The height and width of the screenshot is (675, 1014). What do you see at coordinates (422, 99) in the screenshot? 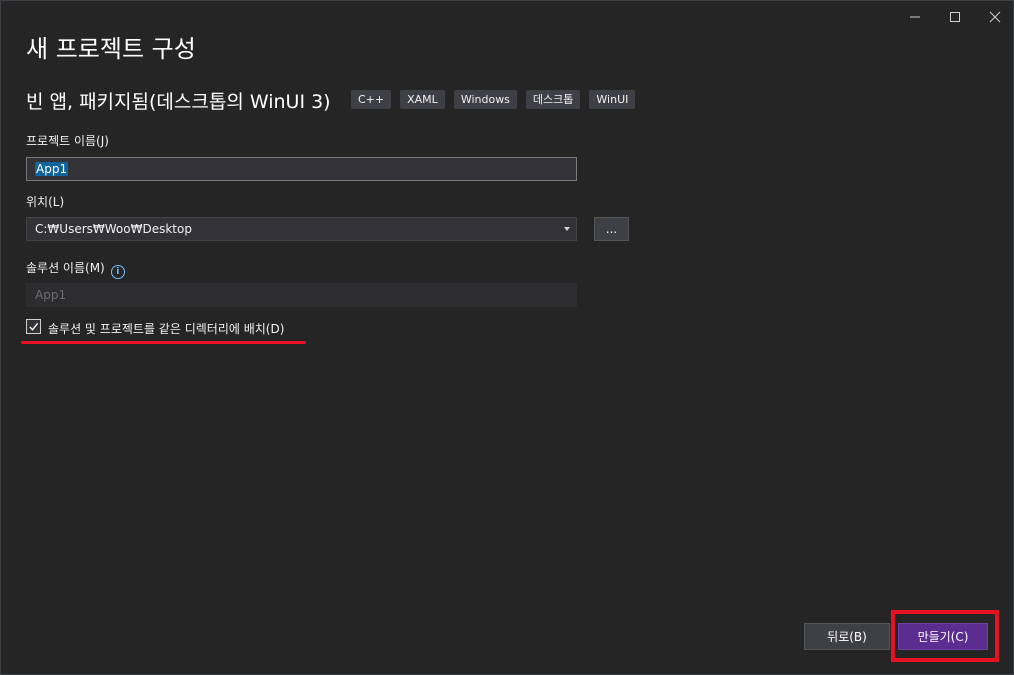
I see `tag-xaml: XAML` at bounding box center [422, 99].